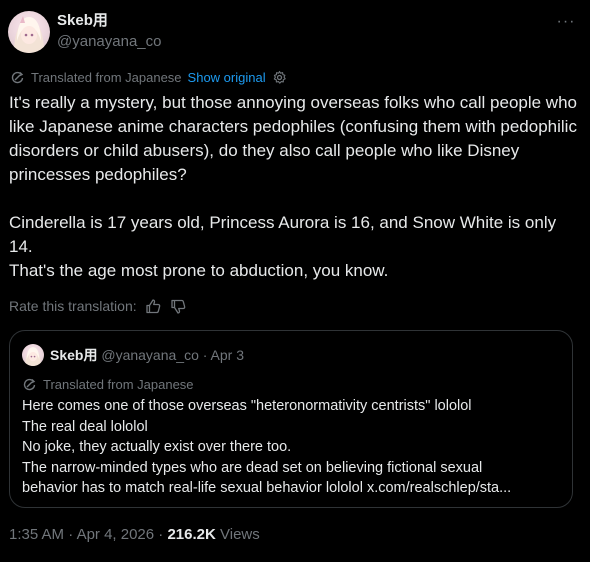  I want to click on quoted-translation-notice: Translated from Japanese, so click(108, 384).